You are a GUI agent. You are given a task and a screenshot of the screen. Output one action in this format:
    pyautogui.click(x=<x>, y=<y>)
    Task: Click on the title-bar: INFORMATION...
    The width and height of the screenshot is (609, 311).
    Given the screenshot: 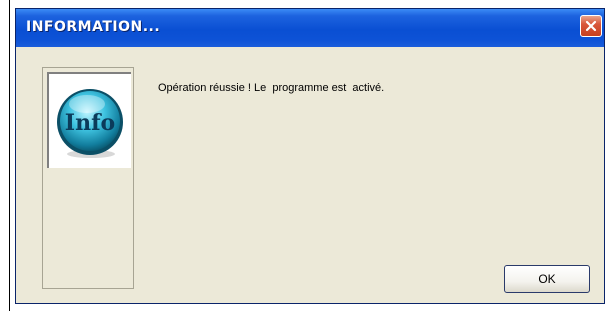 What is the action you would take?
    pyautogui.click(x=310, y=28)
    